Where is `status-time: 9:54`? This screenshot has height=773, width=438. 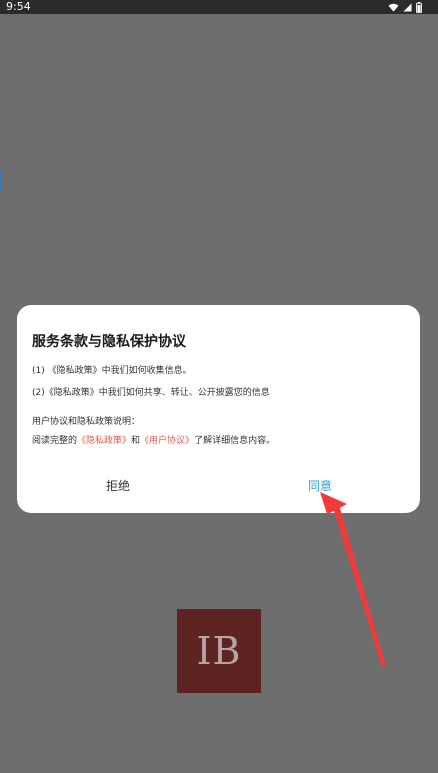 status-time: 9:54 is located at coordinates (18, 6).